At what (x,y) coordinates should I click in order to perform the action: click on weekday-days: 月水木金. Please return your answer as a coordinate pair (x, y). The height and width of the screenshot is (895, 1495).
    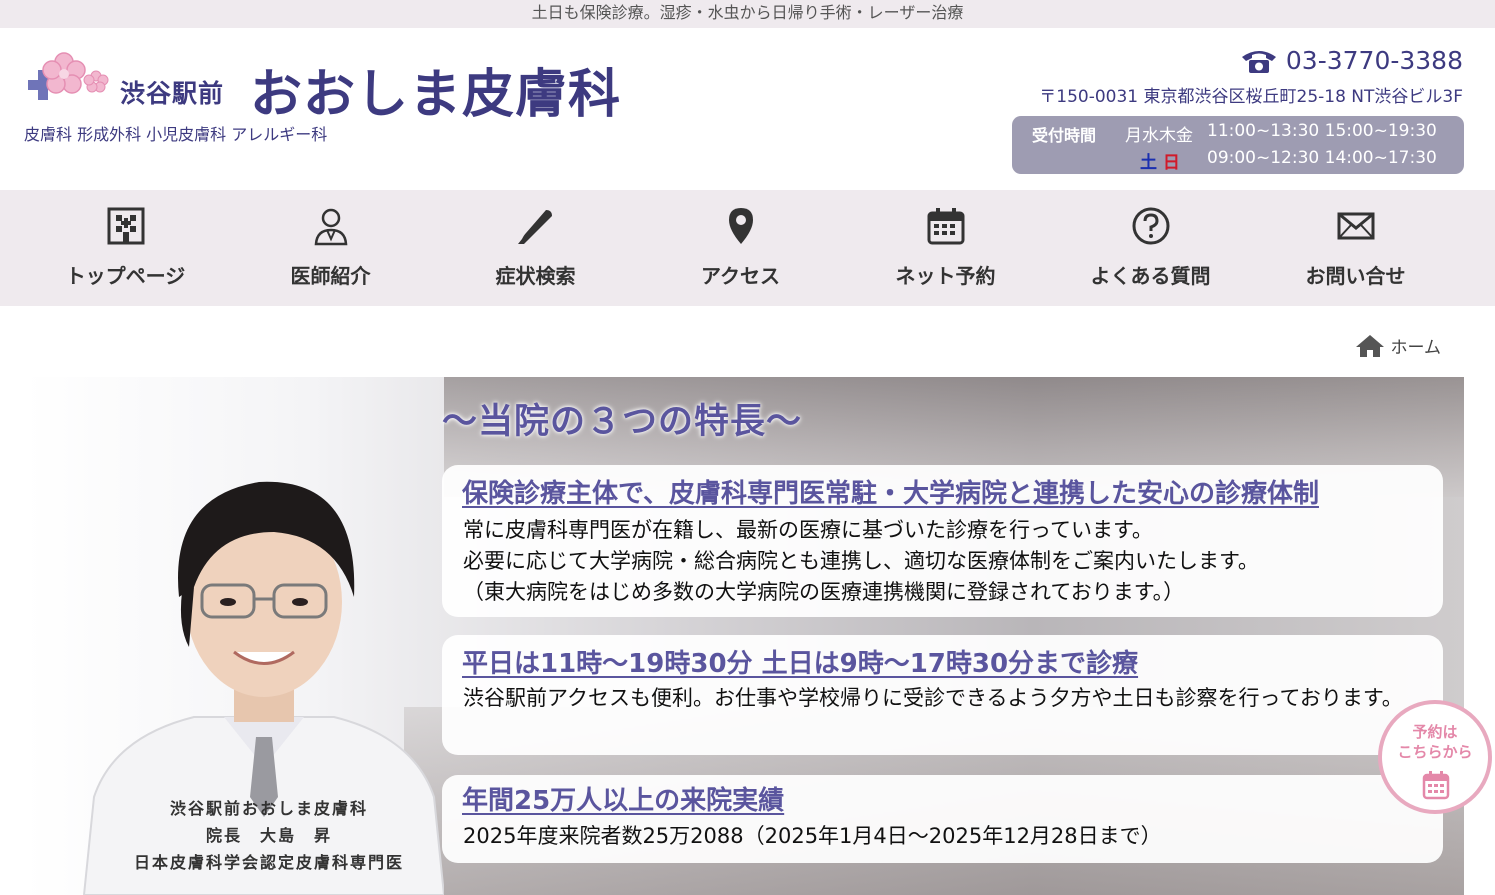
    Looking at the image, I should click on (1159, 136).